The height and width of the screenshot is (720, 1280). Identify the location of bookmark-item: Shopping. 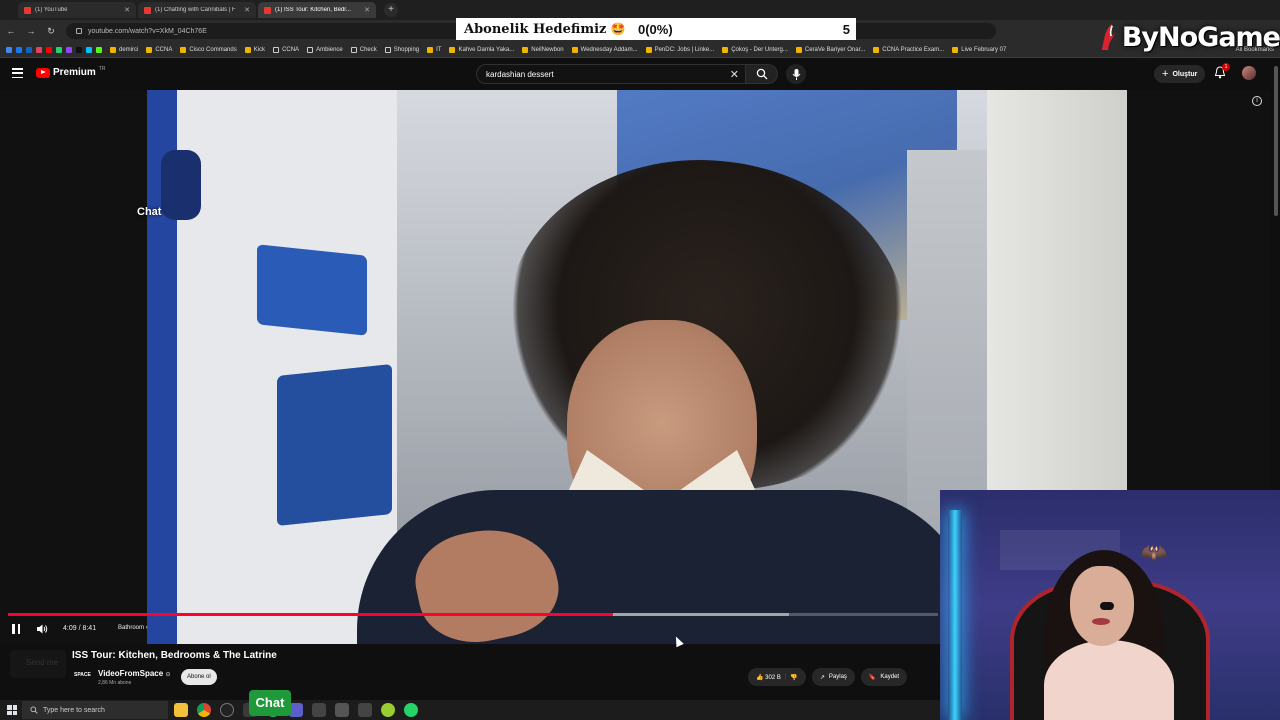
(401, 49).